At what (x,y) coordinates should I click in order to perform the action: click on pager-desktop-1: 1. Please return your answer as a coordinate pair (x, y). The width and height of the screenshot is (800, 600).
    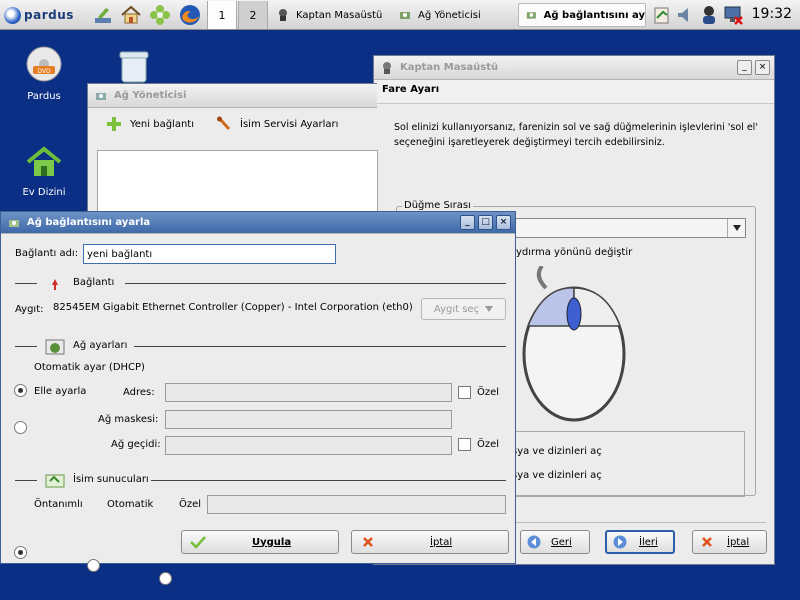
    Looking at the image, I should click on (222, 15).